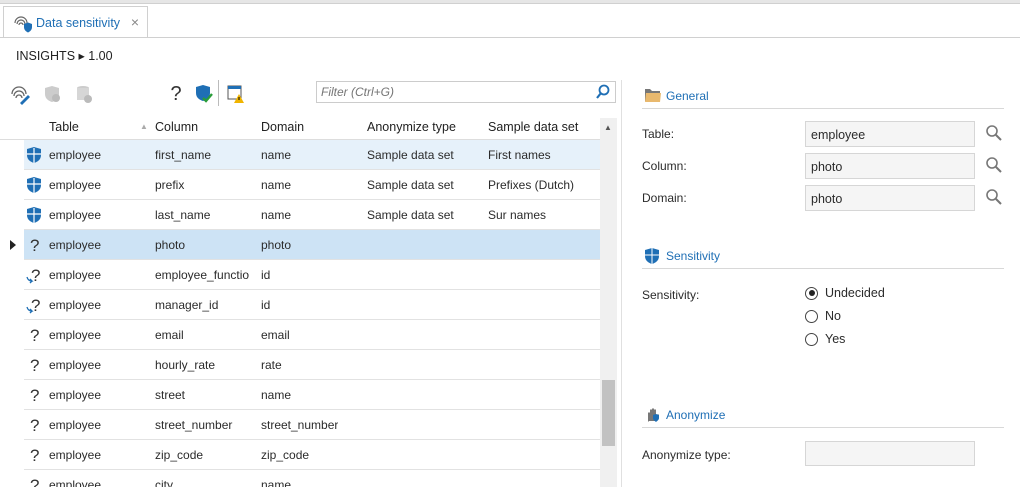 The width and height of the screenshot is (1020, 487). I want to click on section-anonymize: Anonymize, so click(823, 416).